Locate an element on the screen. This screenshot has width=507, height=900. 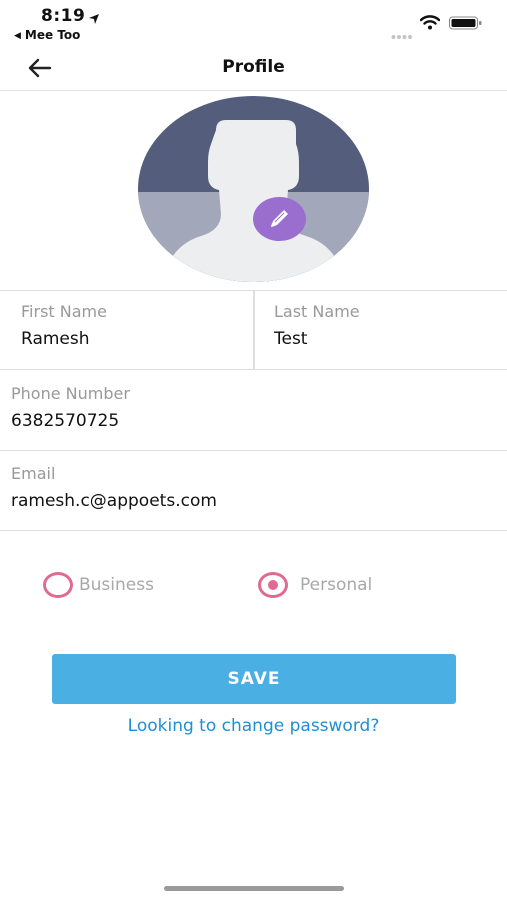
back-app-label: Mee Too is located at coordinates (52, 35).